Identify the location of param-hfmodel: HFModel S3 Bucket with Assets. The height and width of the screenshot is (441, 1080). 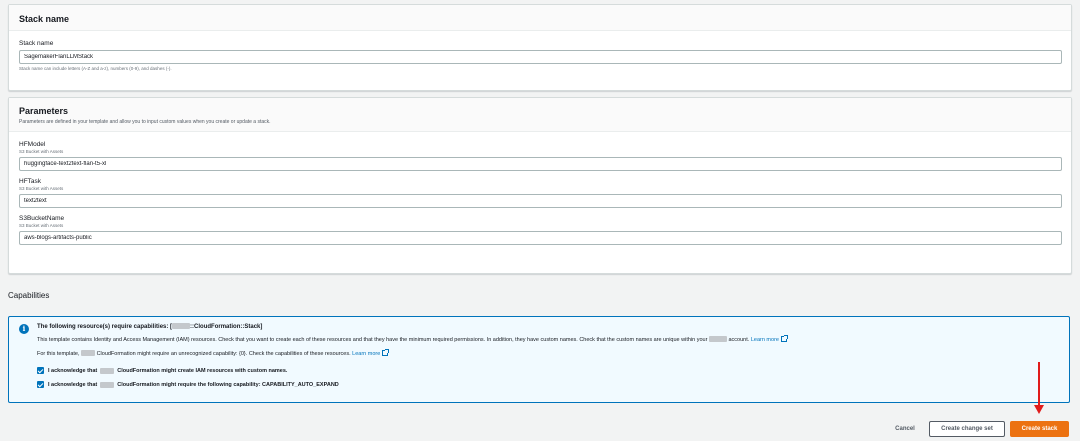
(540, 156).